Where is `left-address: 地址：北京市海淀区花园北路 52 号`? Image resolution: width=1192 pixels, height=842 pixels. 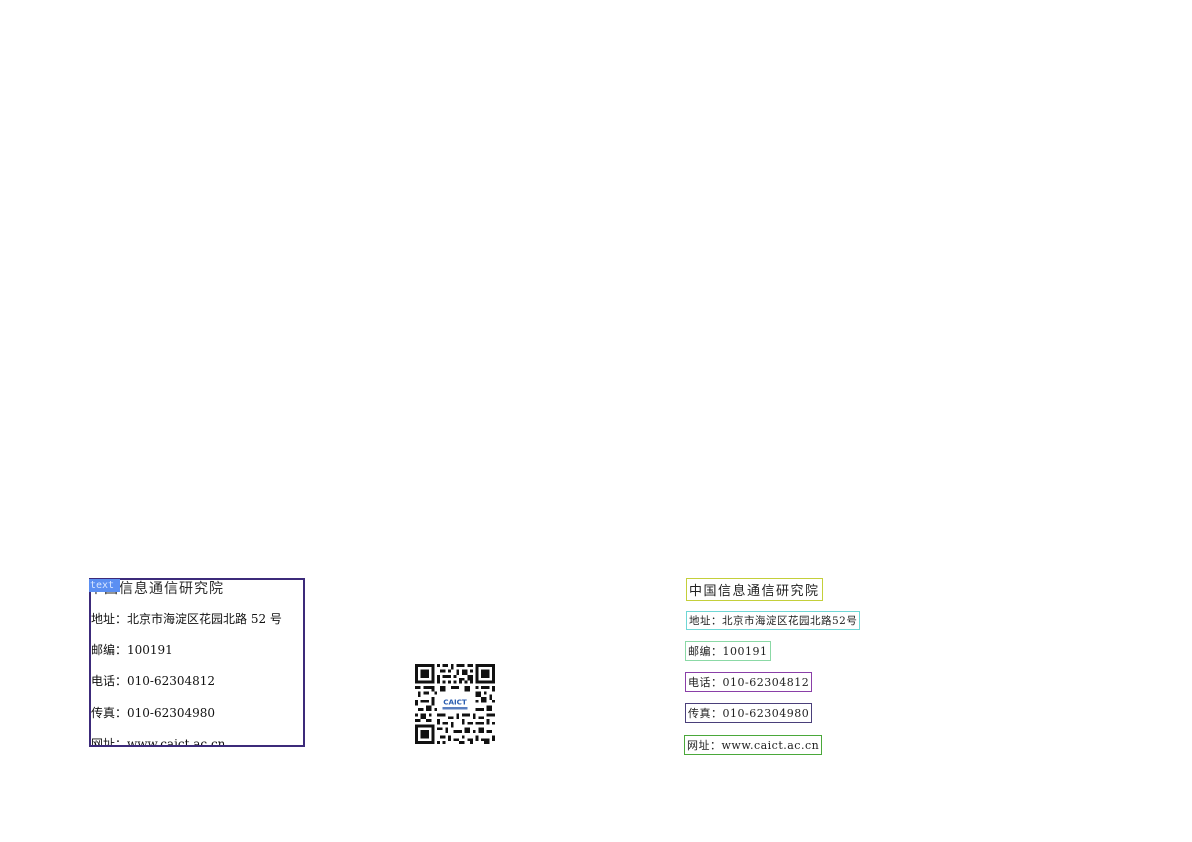 left-address: 地址：北京市海淀区花园北路 52 号 is located at coordinates (186, 619).